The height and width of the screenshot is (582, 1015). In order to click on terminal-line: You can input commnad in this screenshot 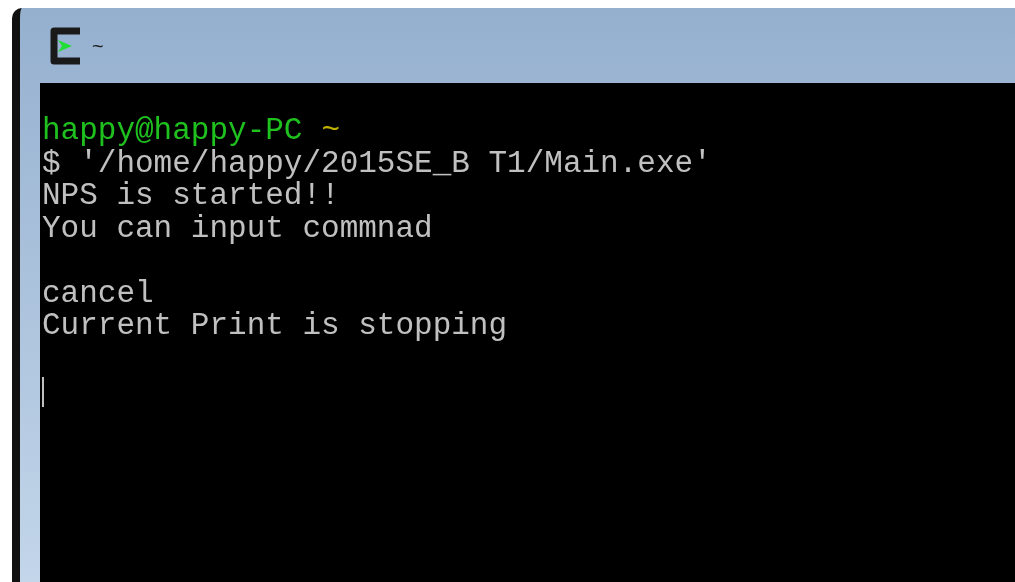, I will do `click(237, 228)`.